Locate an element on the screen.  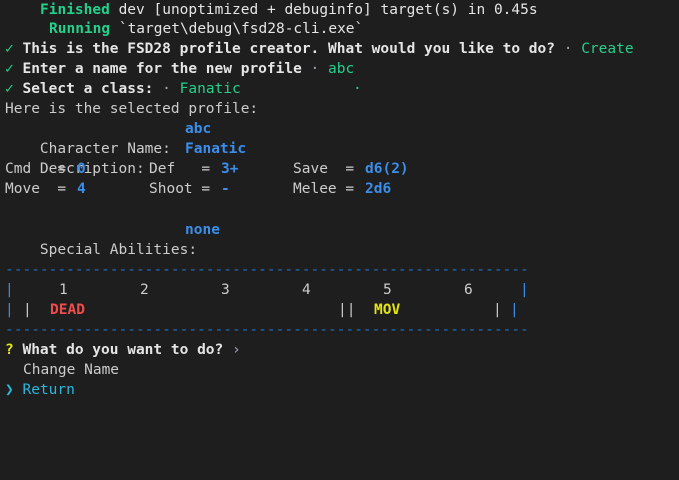
stats-row-2: Move = 4 Shoot = - Melee = 2d6 is located at coordinates (335, 189).